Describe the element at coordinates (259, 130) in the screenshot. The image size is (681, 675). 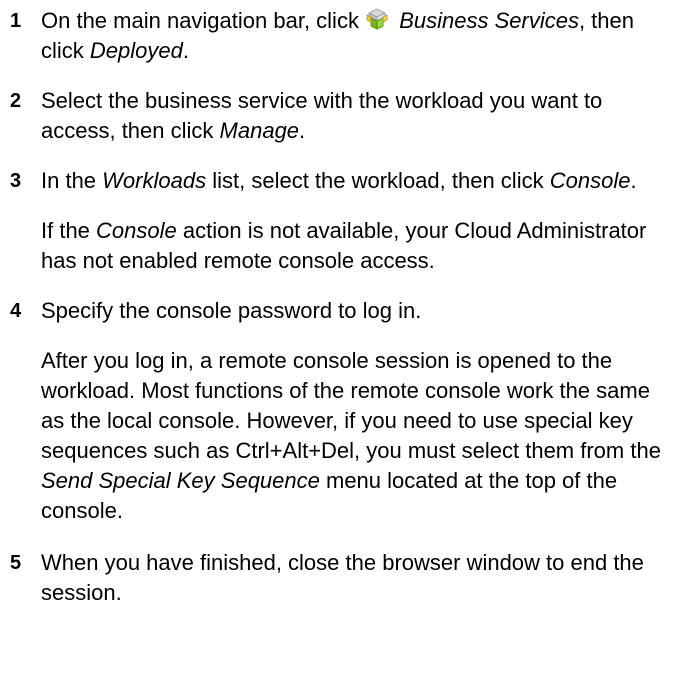
I see `step-2-em-a: Manage` at that location.